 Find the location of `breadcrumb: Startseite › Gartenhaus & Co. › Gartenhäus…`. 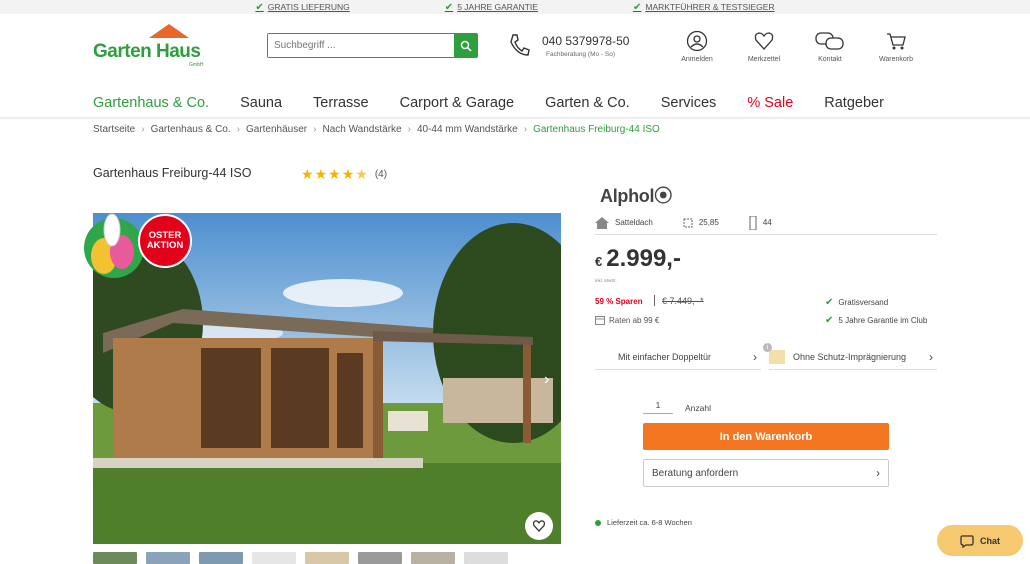

breadcrumb: Startseite › Gartenhaus & Co. › Gartenhäus… is located at coordinates (376, 129).